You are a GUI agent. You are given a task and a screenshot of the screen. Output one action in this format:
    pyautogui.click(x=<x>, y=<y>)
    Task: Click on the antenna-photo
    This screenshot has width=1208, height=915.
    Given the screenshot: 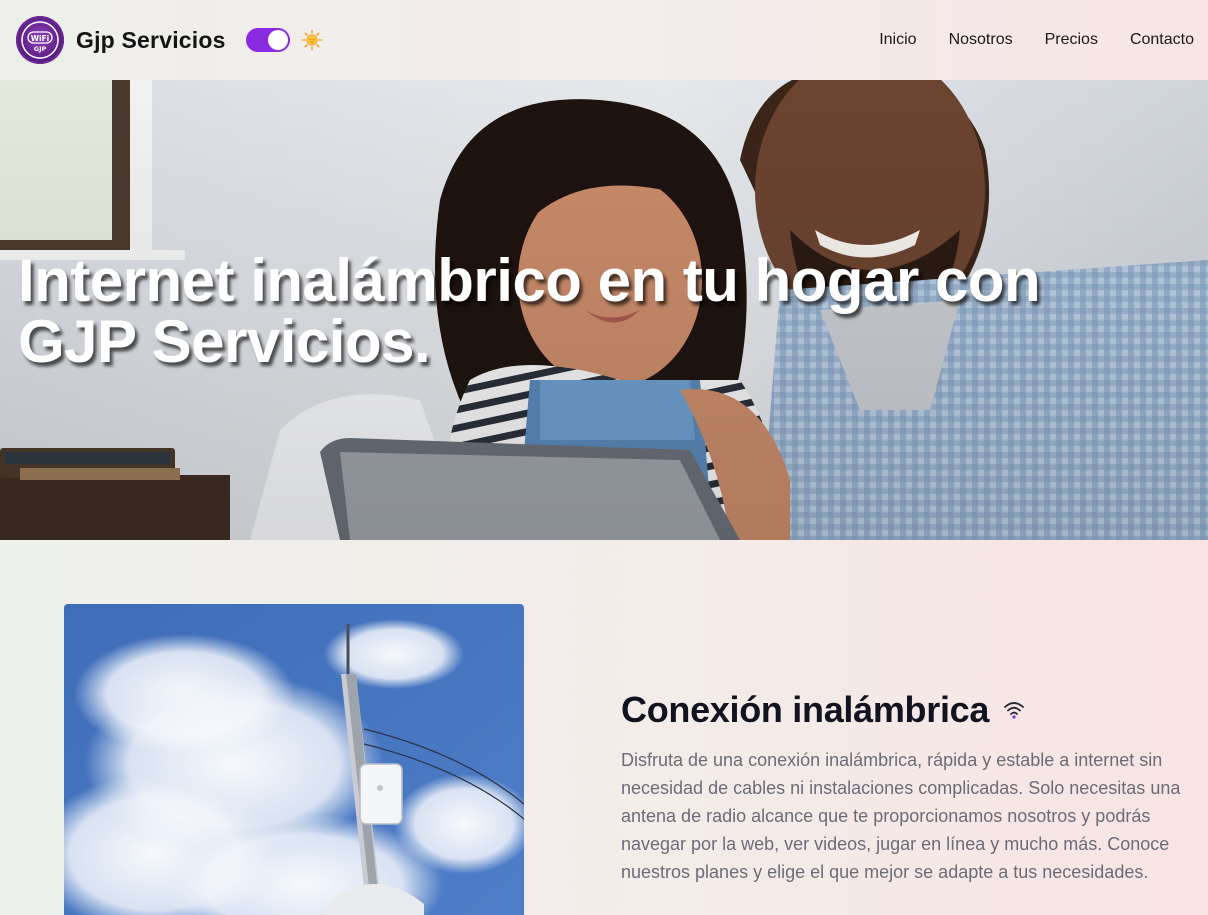 What is the action you would take?
    pyautogui.click(x=294, y=759)
    